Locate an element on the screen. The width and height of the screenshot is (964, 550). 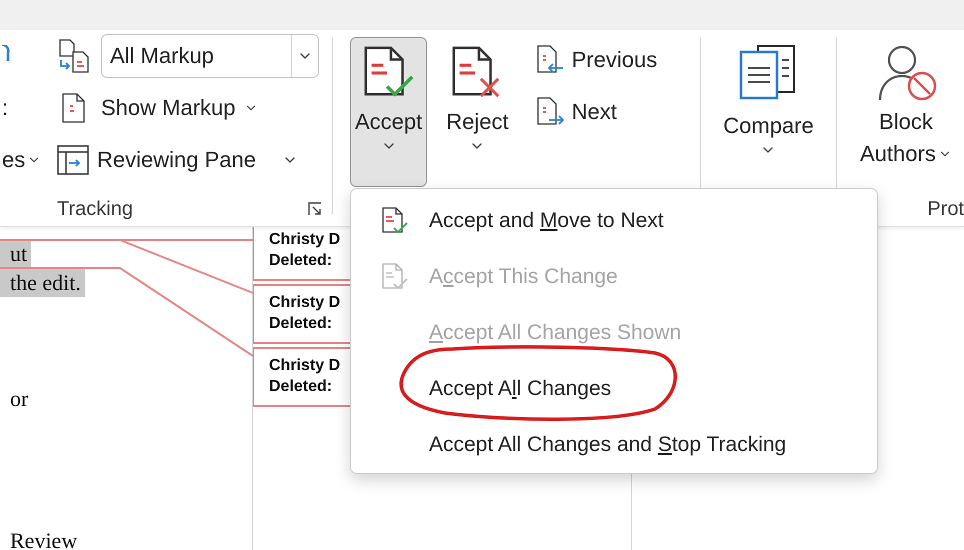
document-text: ut is located at coordinates (16, 253).